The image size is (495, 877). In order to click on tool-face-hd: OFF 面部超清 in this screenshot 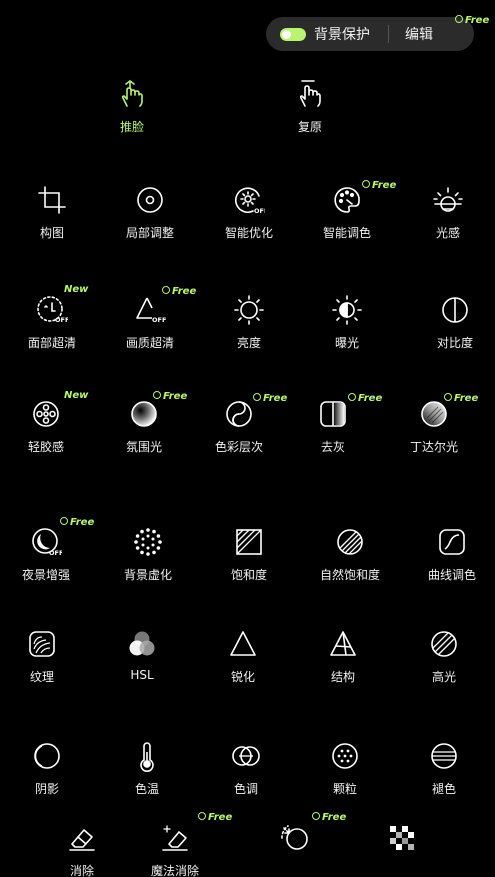, I will do `click(52, 322)`.